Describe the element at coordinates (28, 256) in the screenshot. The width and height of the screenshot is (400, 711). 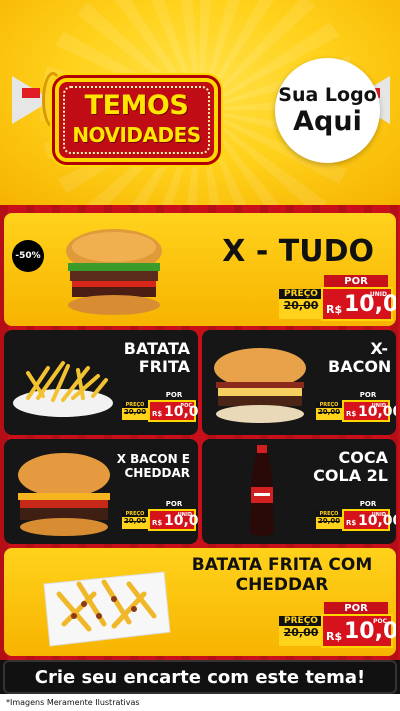
I see `discount-badge: -50%` at that location.